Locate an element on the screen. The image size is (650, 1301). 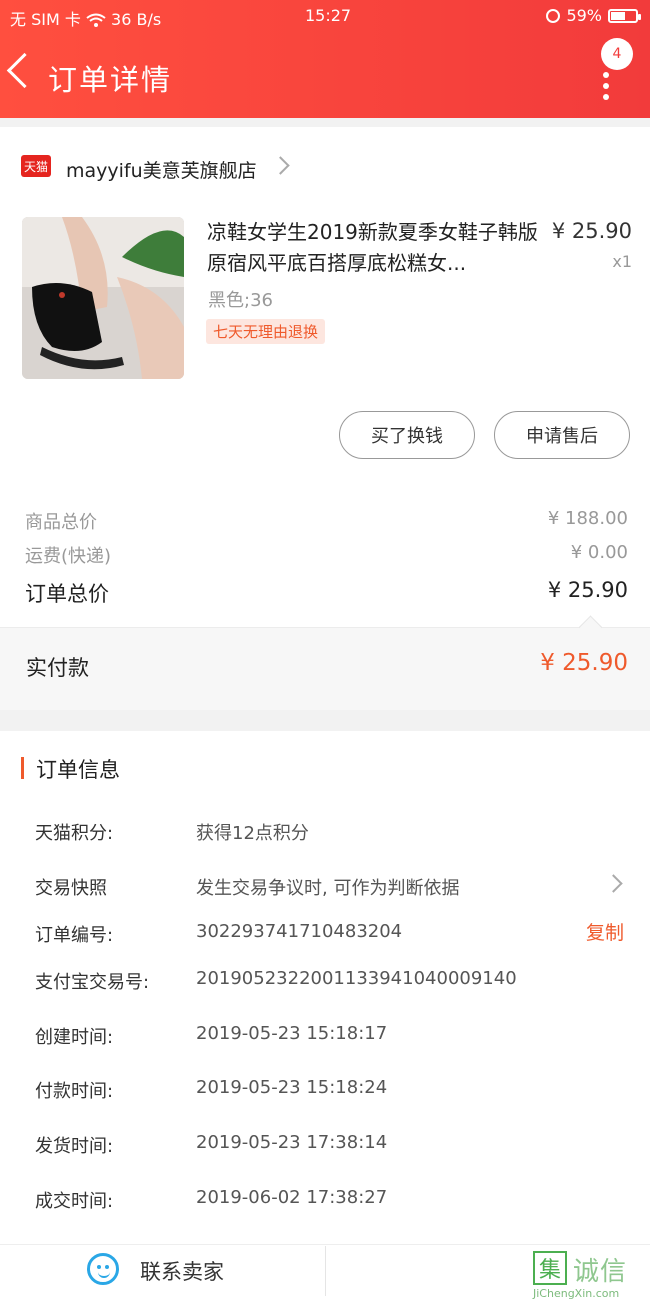
goods-total-row: 商品总价 ¥ 188.00 is located at coordinates (326, 521).